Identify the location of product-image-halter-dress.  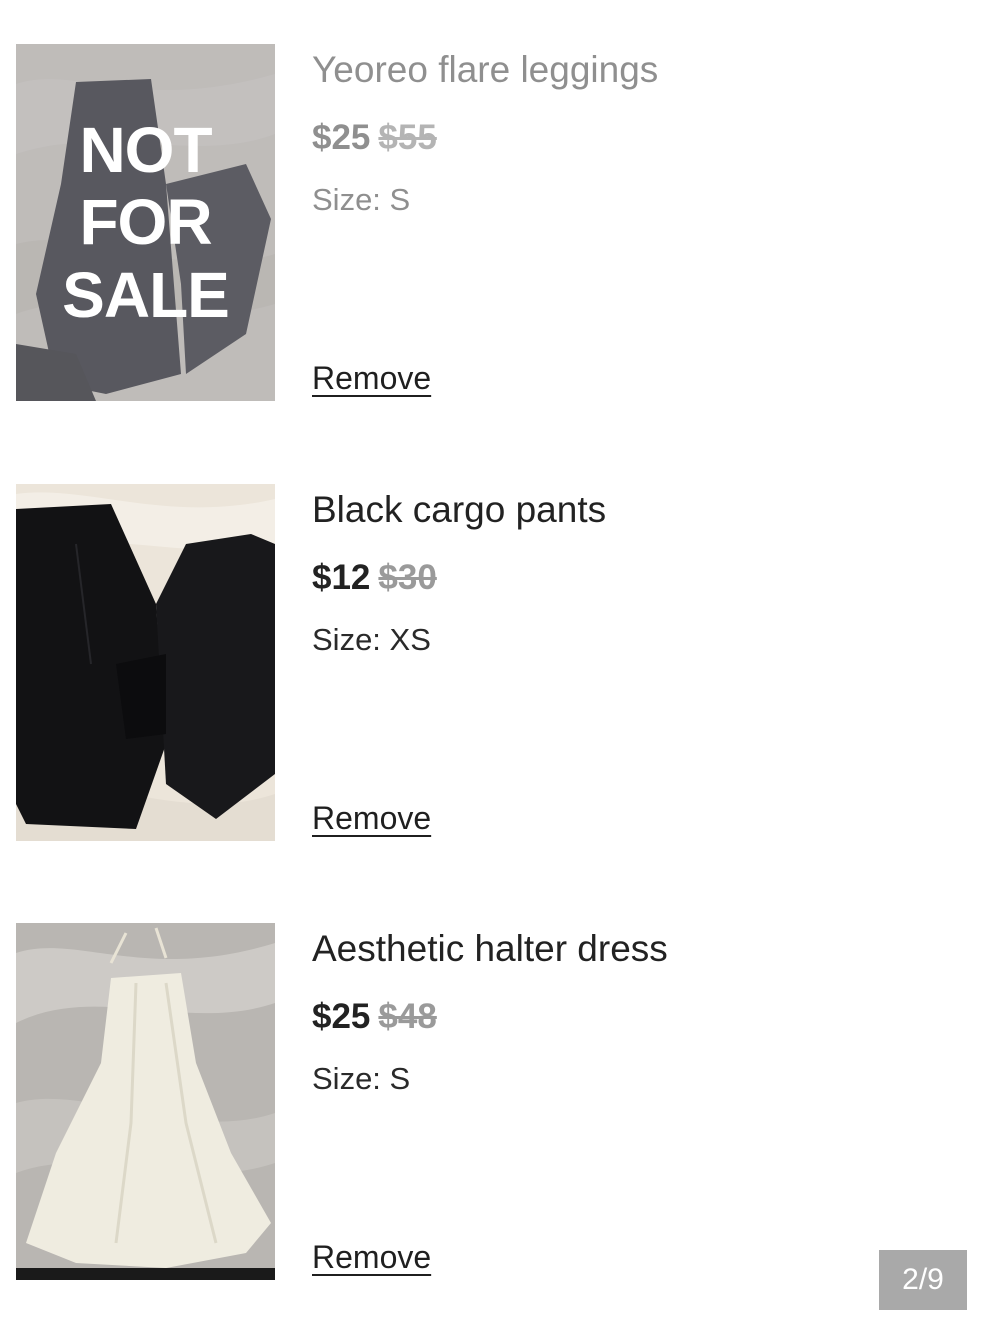
(145, 1101).